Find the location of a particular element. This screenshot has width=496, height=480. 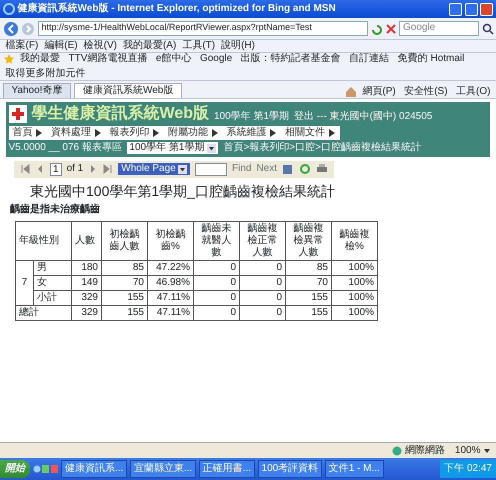

report-subtitle: 齲齒是指未治療齲齒 is located at coordinates (55, 210).